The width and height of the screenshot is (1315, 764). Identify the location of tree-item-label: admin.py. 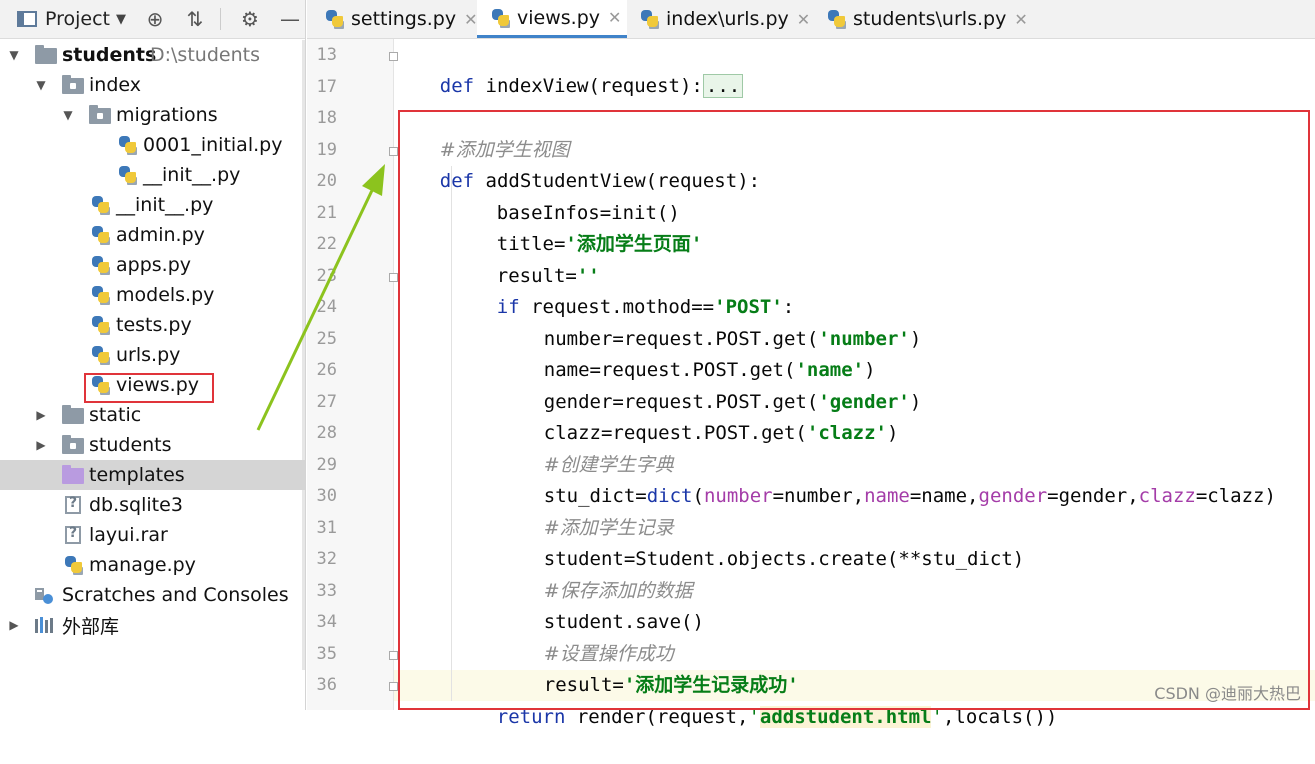
(160, 235).